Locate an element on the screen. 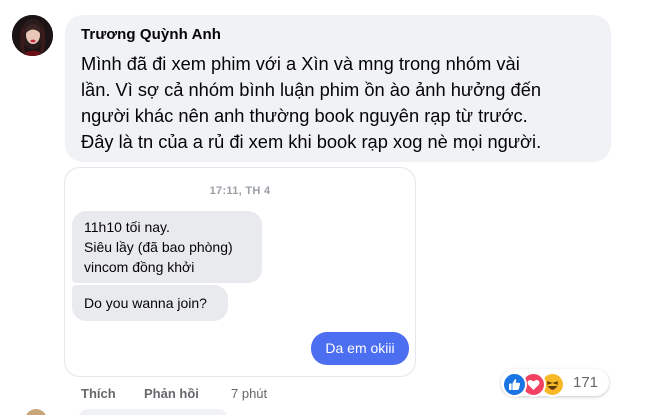 This screenshot has width=651, height=415. reply-button: Phản hồi is located at coordinates (171, 393).